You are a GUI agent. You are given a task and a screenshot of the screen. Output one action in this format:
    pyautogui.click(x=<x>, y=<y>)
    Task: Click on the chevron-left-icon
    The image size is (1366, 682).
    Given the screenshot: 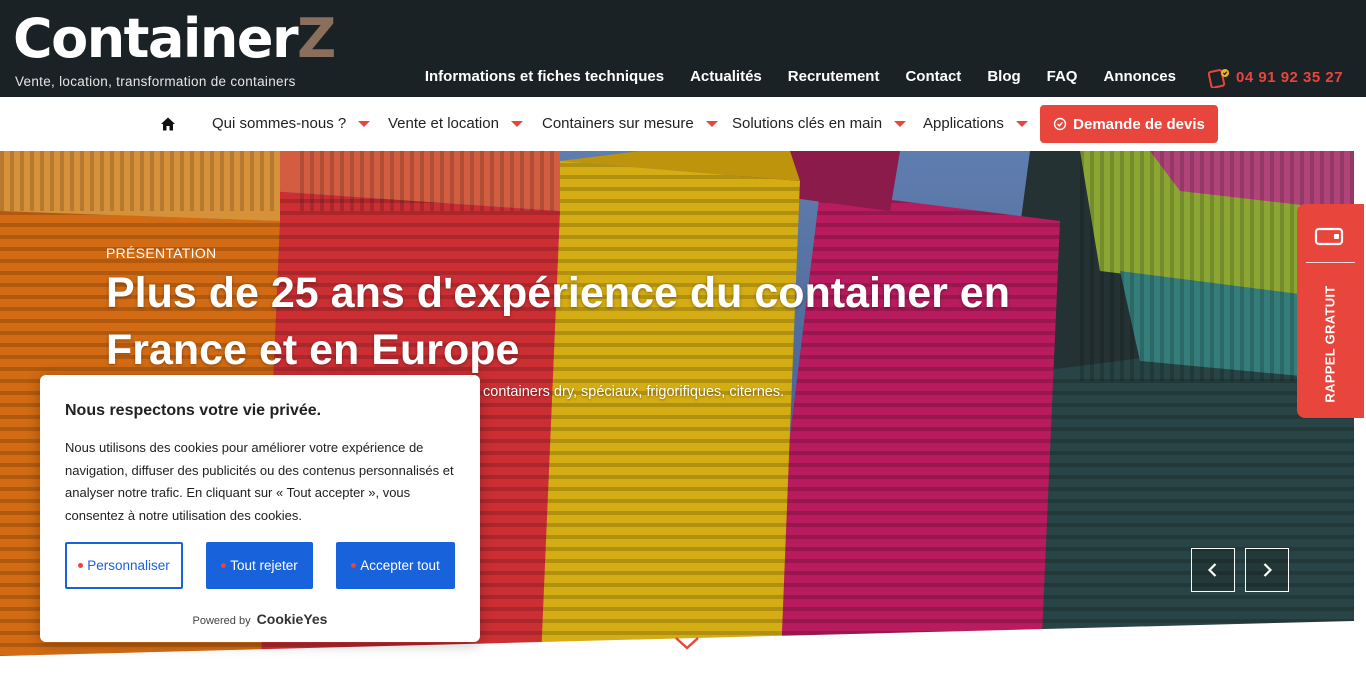 What is the action you would take?
    pyautogui.click(x=1212, y=570)
    